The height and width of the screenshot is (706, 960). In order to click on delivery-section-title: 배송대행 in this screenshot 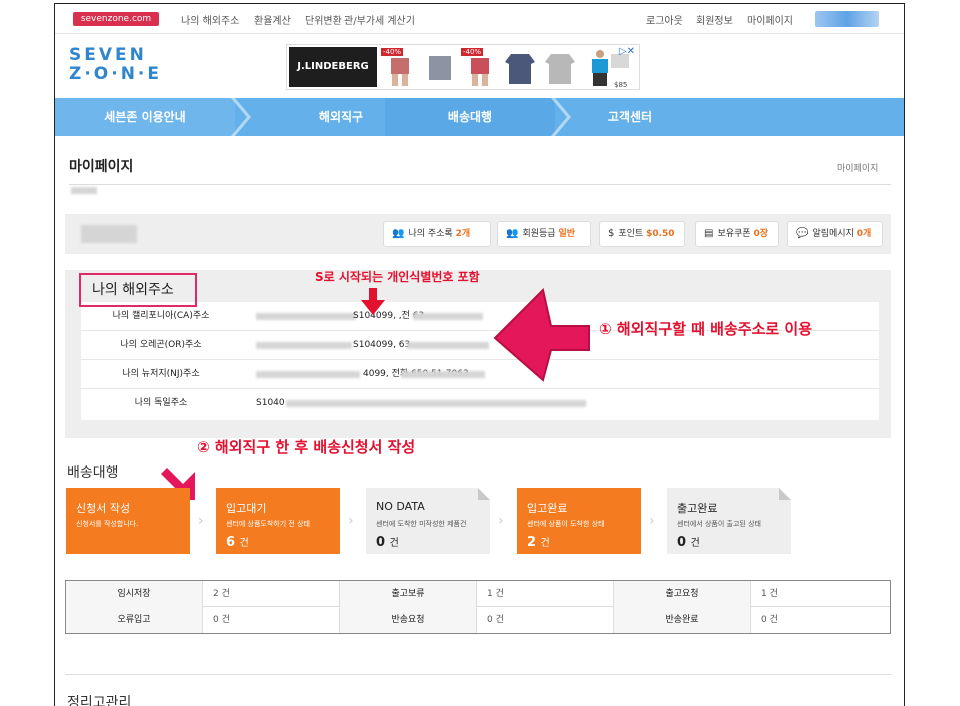, I will do `click(93, 473)`.